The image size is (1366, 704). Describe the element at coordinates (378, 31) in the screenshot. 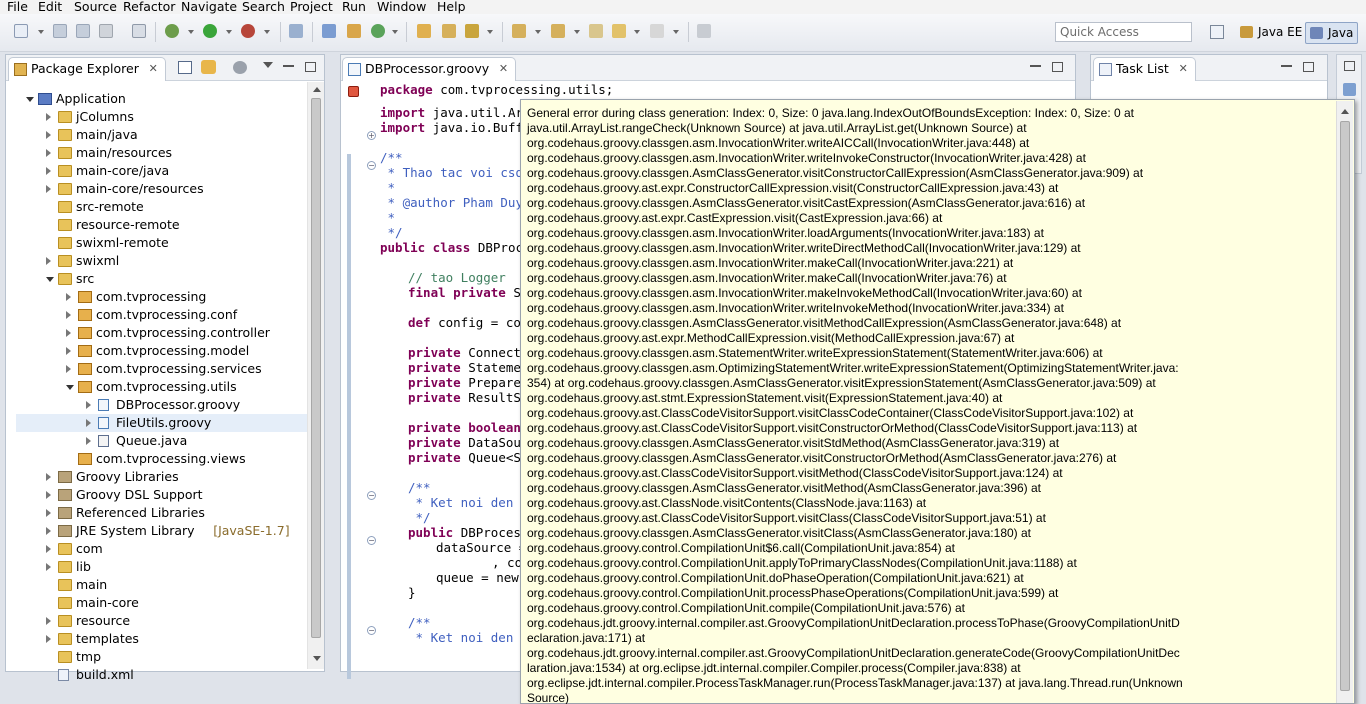

I see `new-class-icon` at that location.